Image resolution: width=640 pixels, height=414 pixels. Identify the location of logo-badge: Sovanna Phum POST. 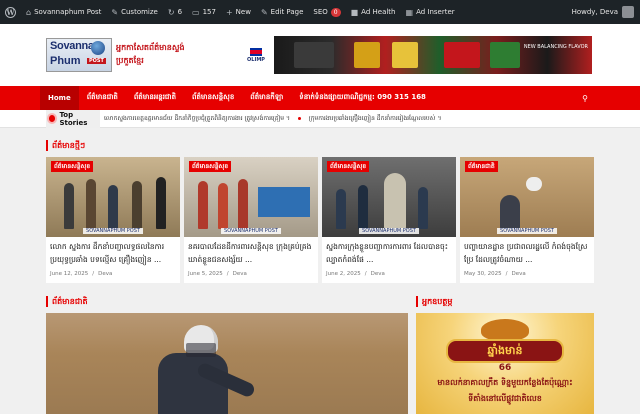
(79, 55).